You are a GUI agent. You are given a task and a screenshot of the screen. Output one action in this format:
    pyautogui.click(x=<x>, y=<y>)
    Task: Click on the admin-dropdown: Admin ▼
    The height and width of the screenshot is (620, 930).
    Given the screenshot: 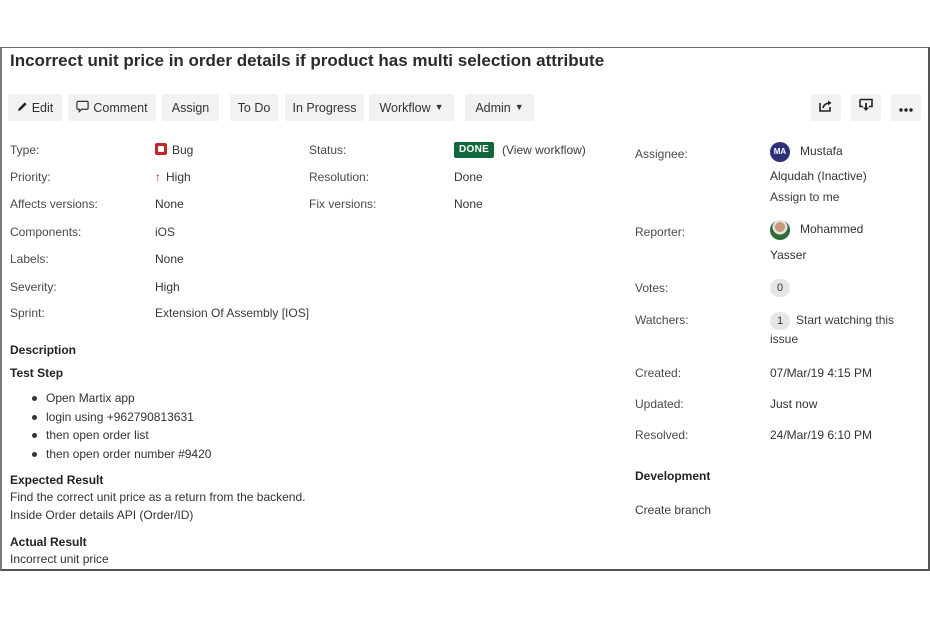 What is the action you would take?
    pyautogui.click(x=499, y=107)
    